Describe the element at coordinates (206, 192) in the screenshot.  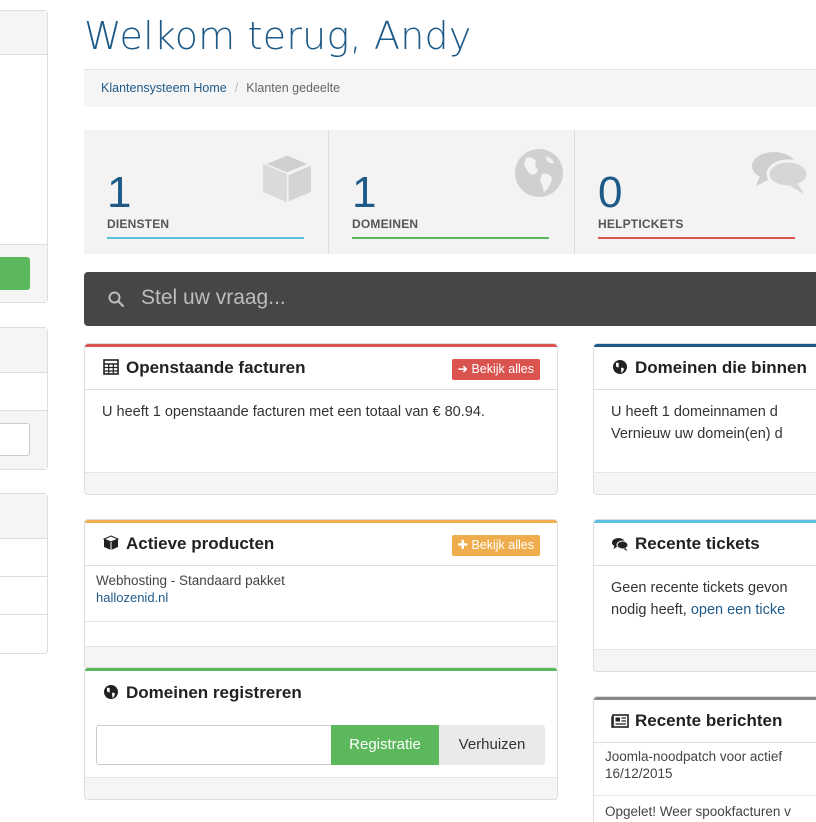
I see `tile-services: 1 DIENSTEN` at that location.